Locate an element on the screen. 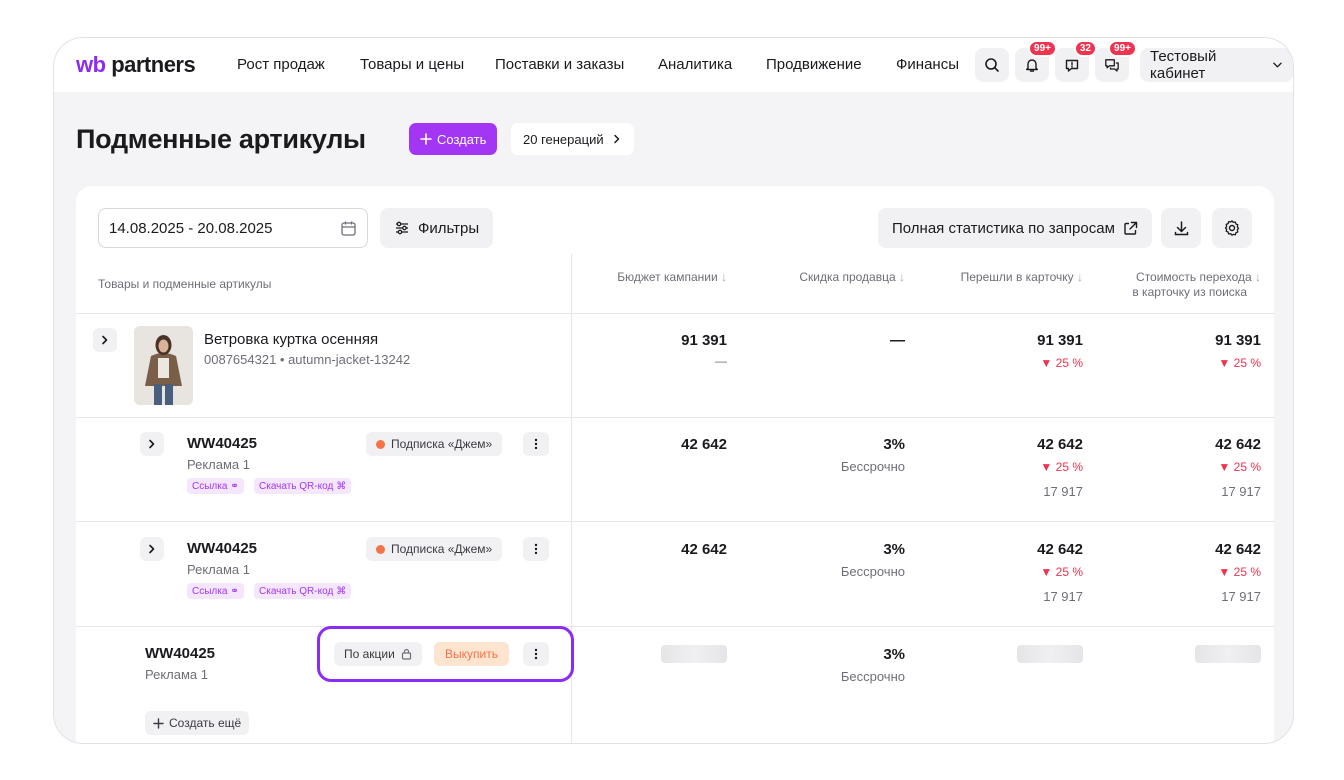  article-cost: 42 642 is located at coordinates (1238, 444).